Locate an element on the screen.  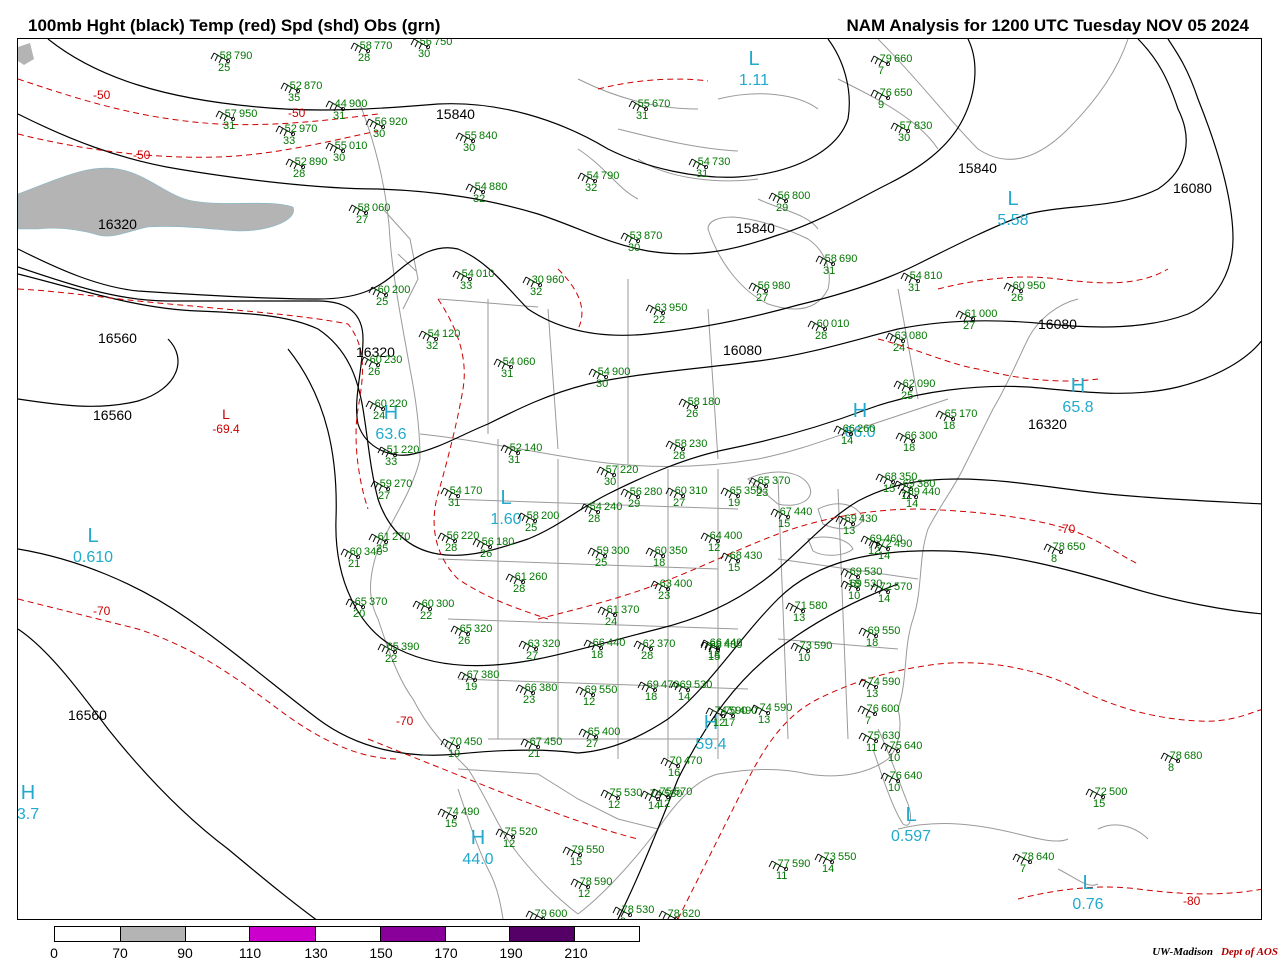
obs-dewpoint: 19 is located at coordinates (471, 687).